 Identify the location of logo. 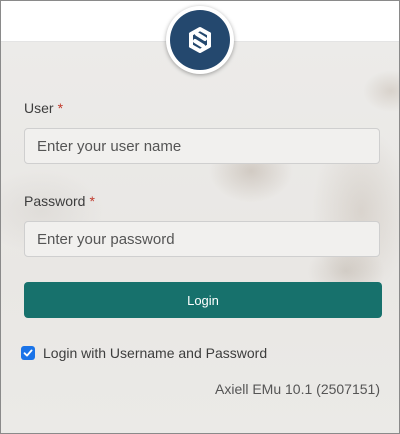
(200, 40).